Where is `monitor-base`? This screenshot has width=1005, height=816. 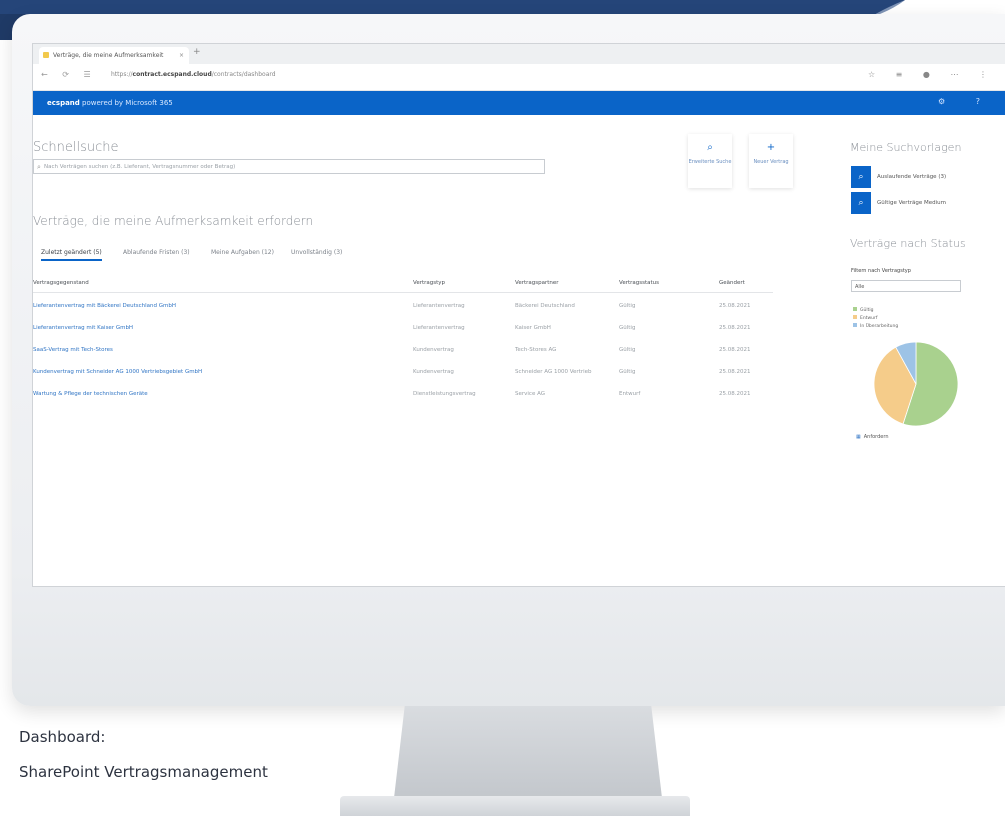 monitor-base is located at coordinates (515, 806).